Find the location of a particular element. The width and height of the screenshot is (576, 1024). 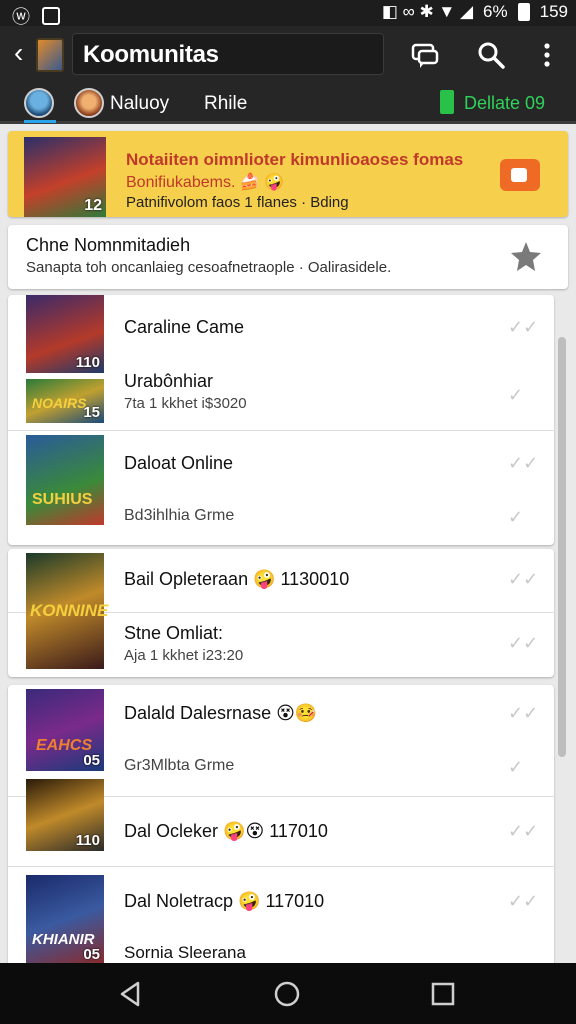

game-thumbnail: KONNINE is located at coordinates (67, 611).